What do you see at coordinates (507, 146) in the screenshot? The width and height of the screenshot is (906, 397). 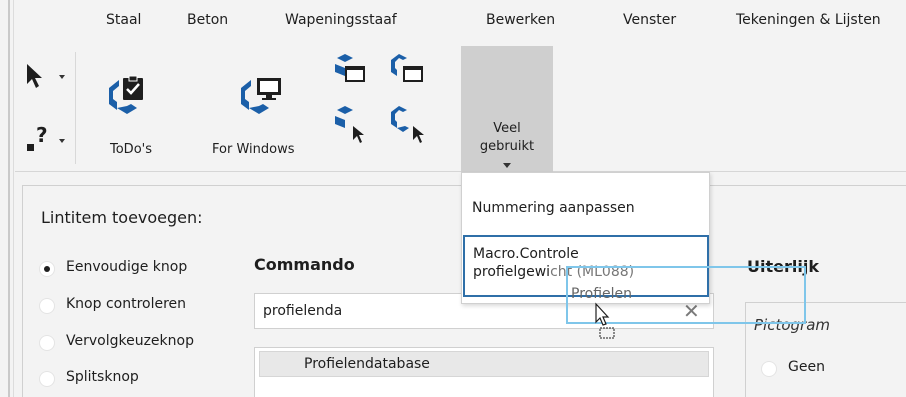 I see `veel-gebruikt-label-line2: gebruikt` at bounding box center [507, 146].